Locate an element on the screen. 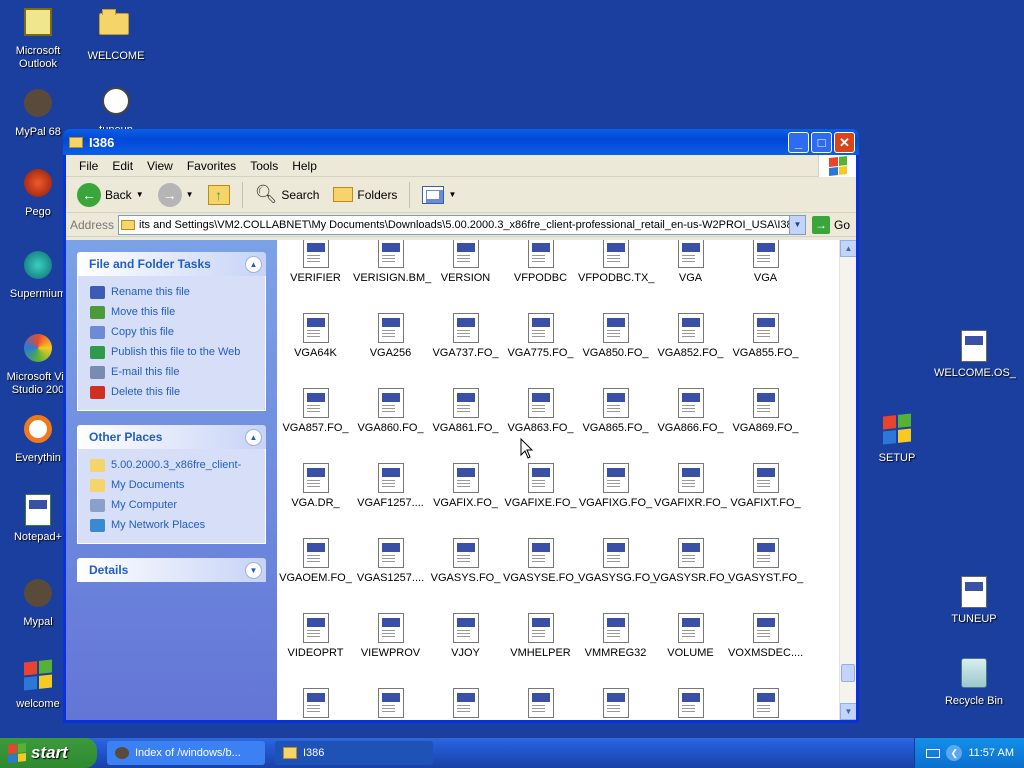 The width and height of the screenshot is (1024, 768). views-button: ▼ is located at coordinates (439, 195).